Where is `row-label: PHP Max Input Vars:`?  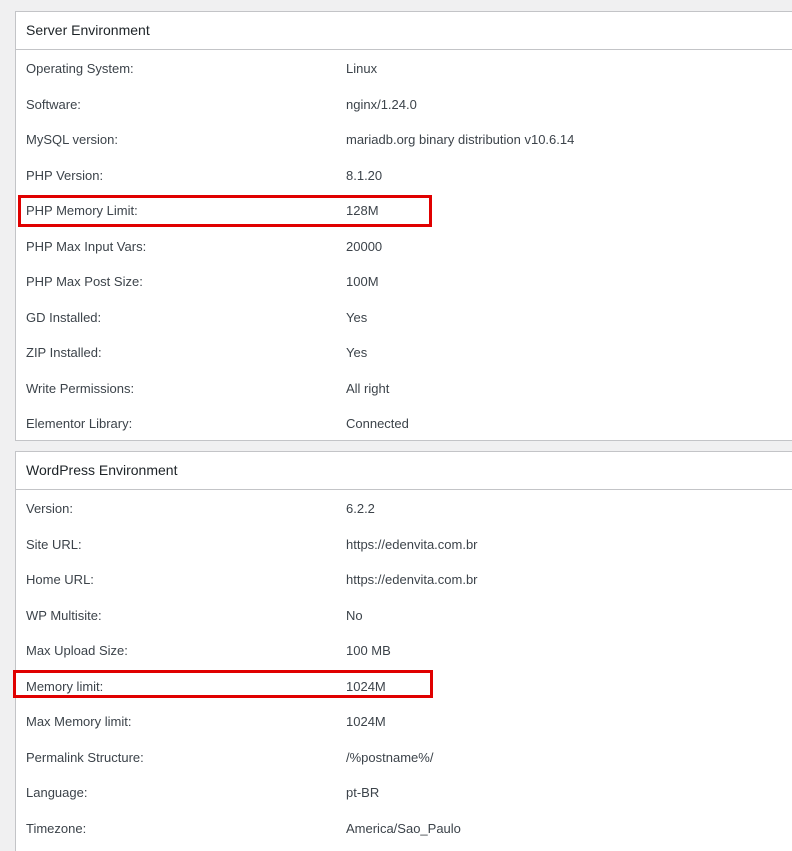
row-label: PHP Max Input Vars: is located at coordinates (86, 246).